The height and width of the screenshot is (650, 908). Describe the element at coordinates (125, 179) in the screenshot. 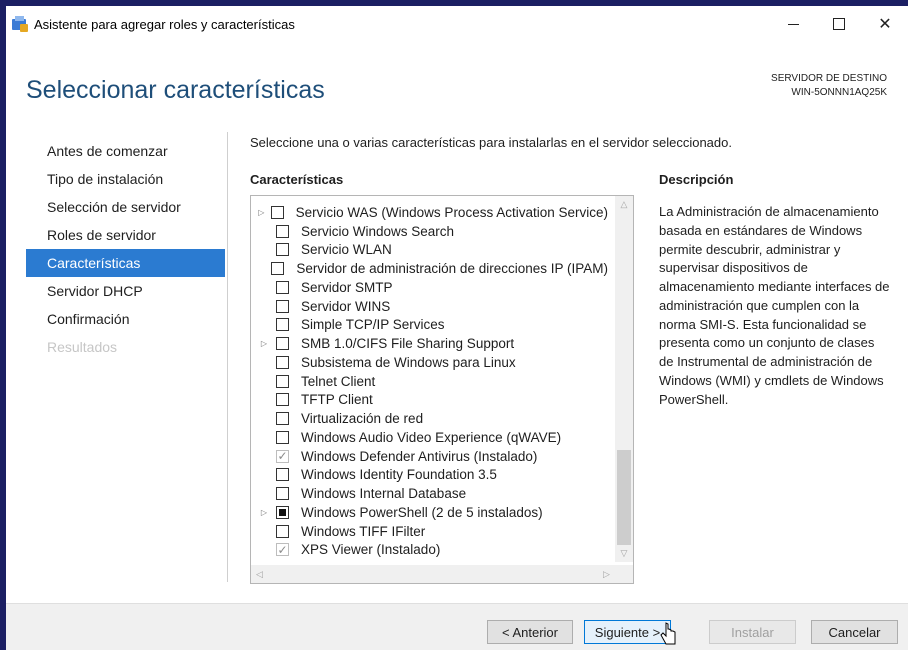

I see `nav-step: Tipo de instalación` at that location.